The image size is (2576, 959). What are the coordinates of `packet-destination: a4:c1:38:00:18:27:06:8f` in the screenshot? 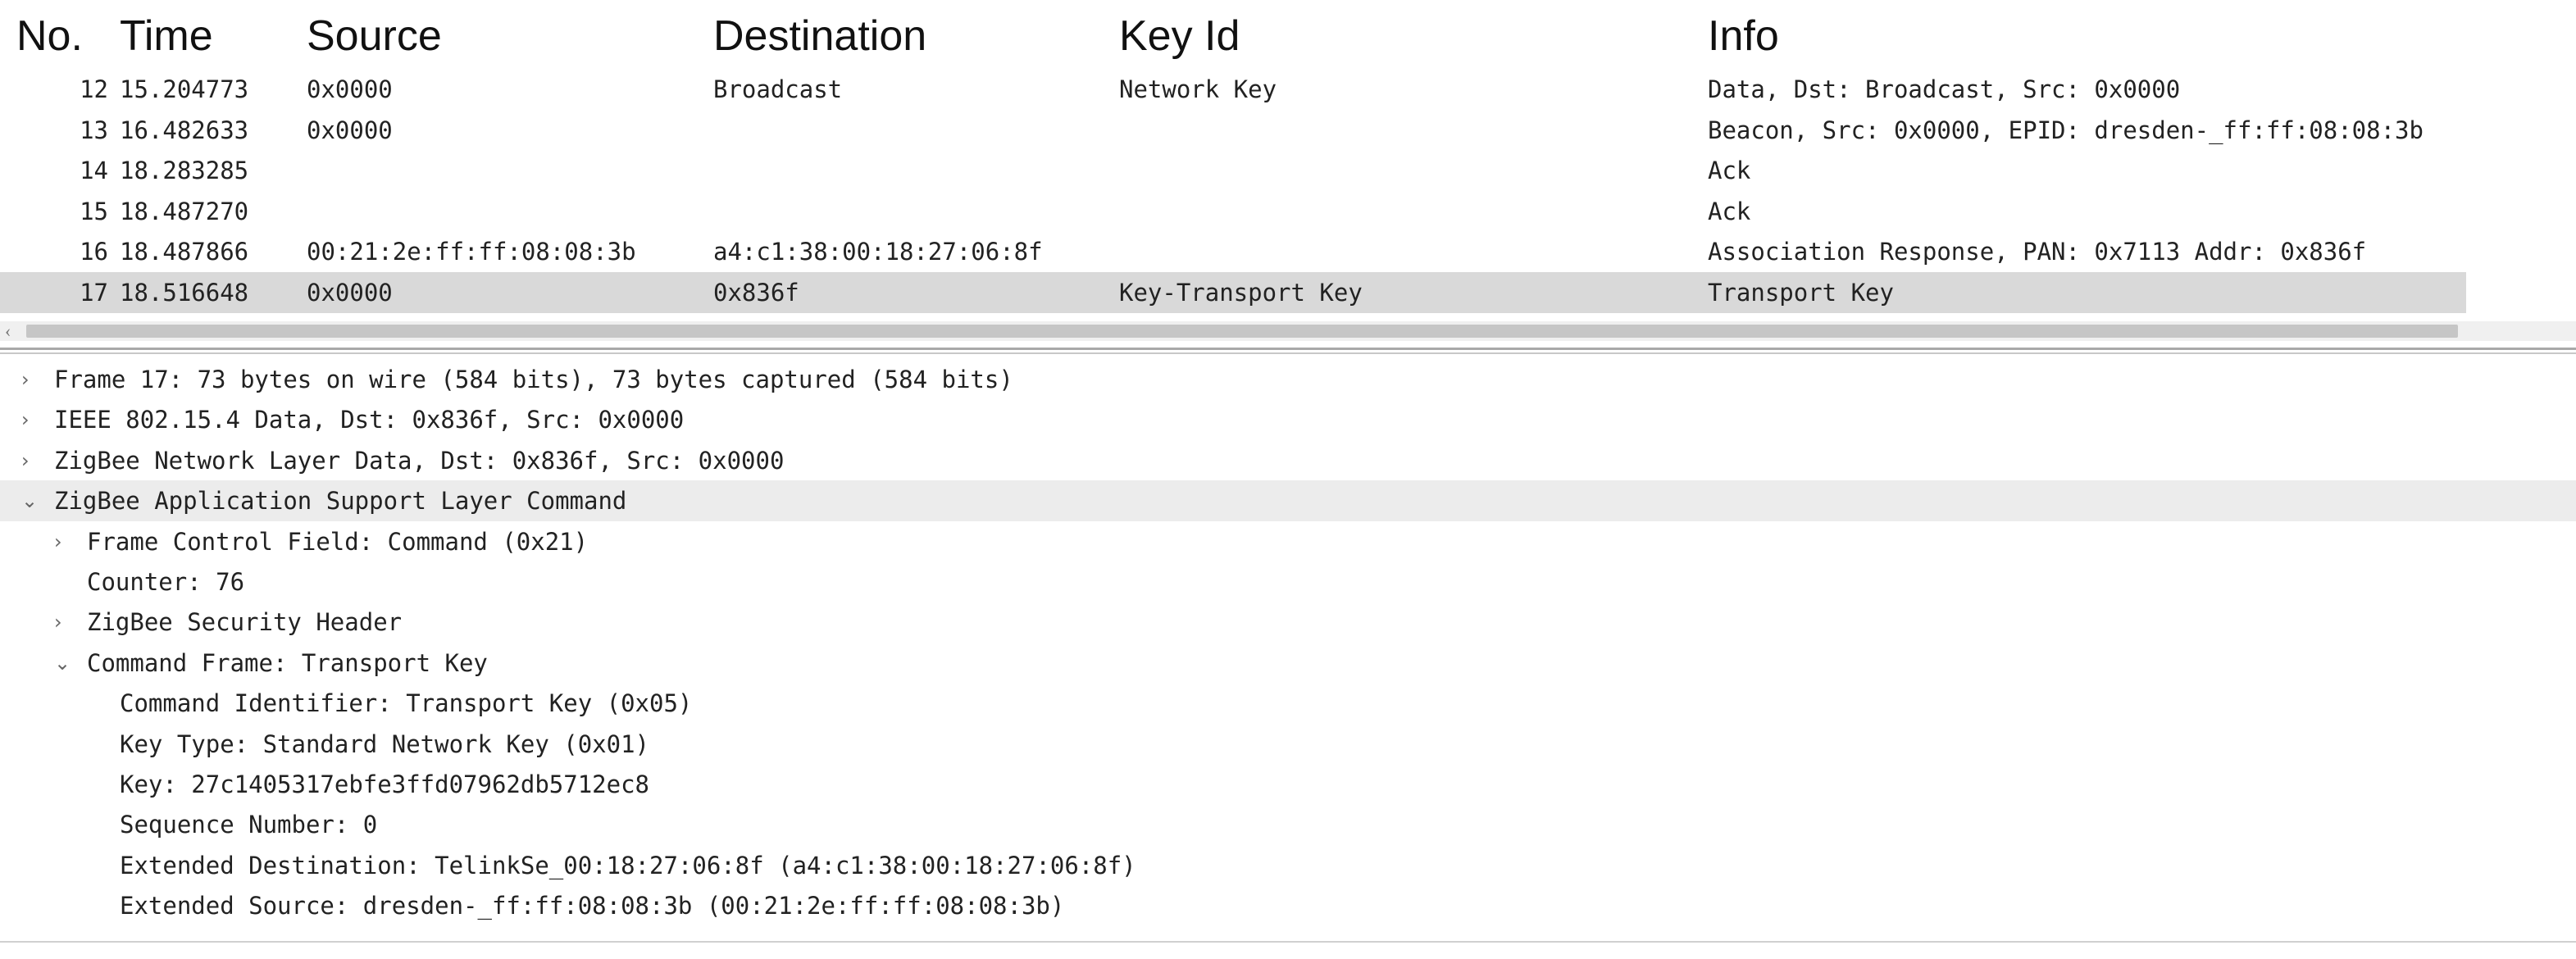 It's located at (878, 252).